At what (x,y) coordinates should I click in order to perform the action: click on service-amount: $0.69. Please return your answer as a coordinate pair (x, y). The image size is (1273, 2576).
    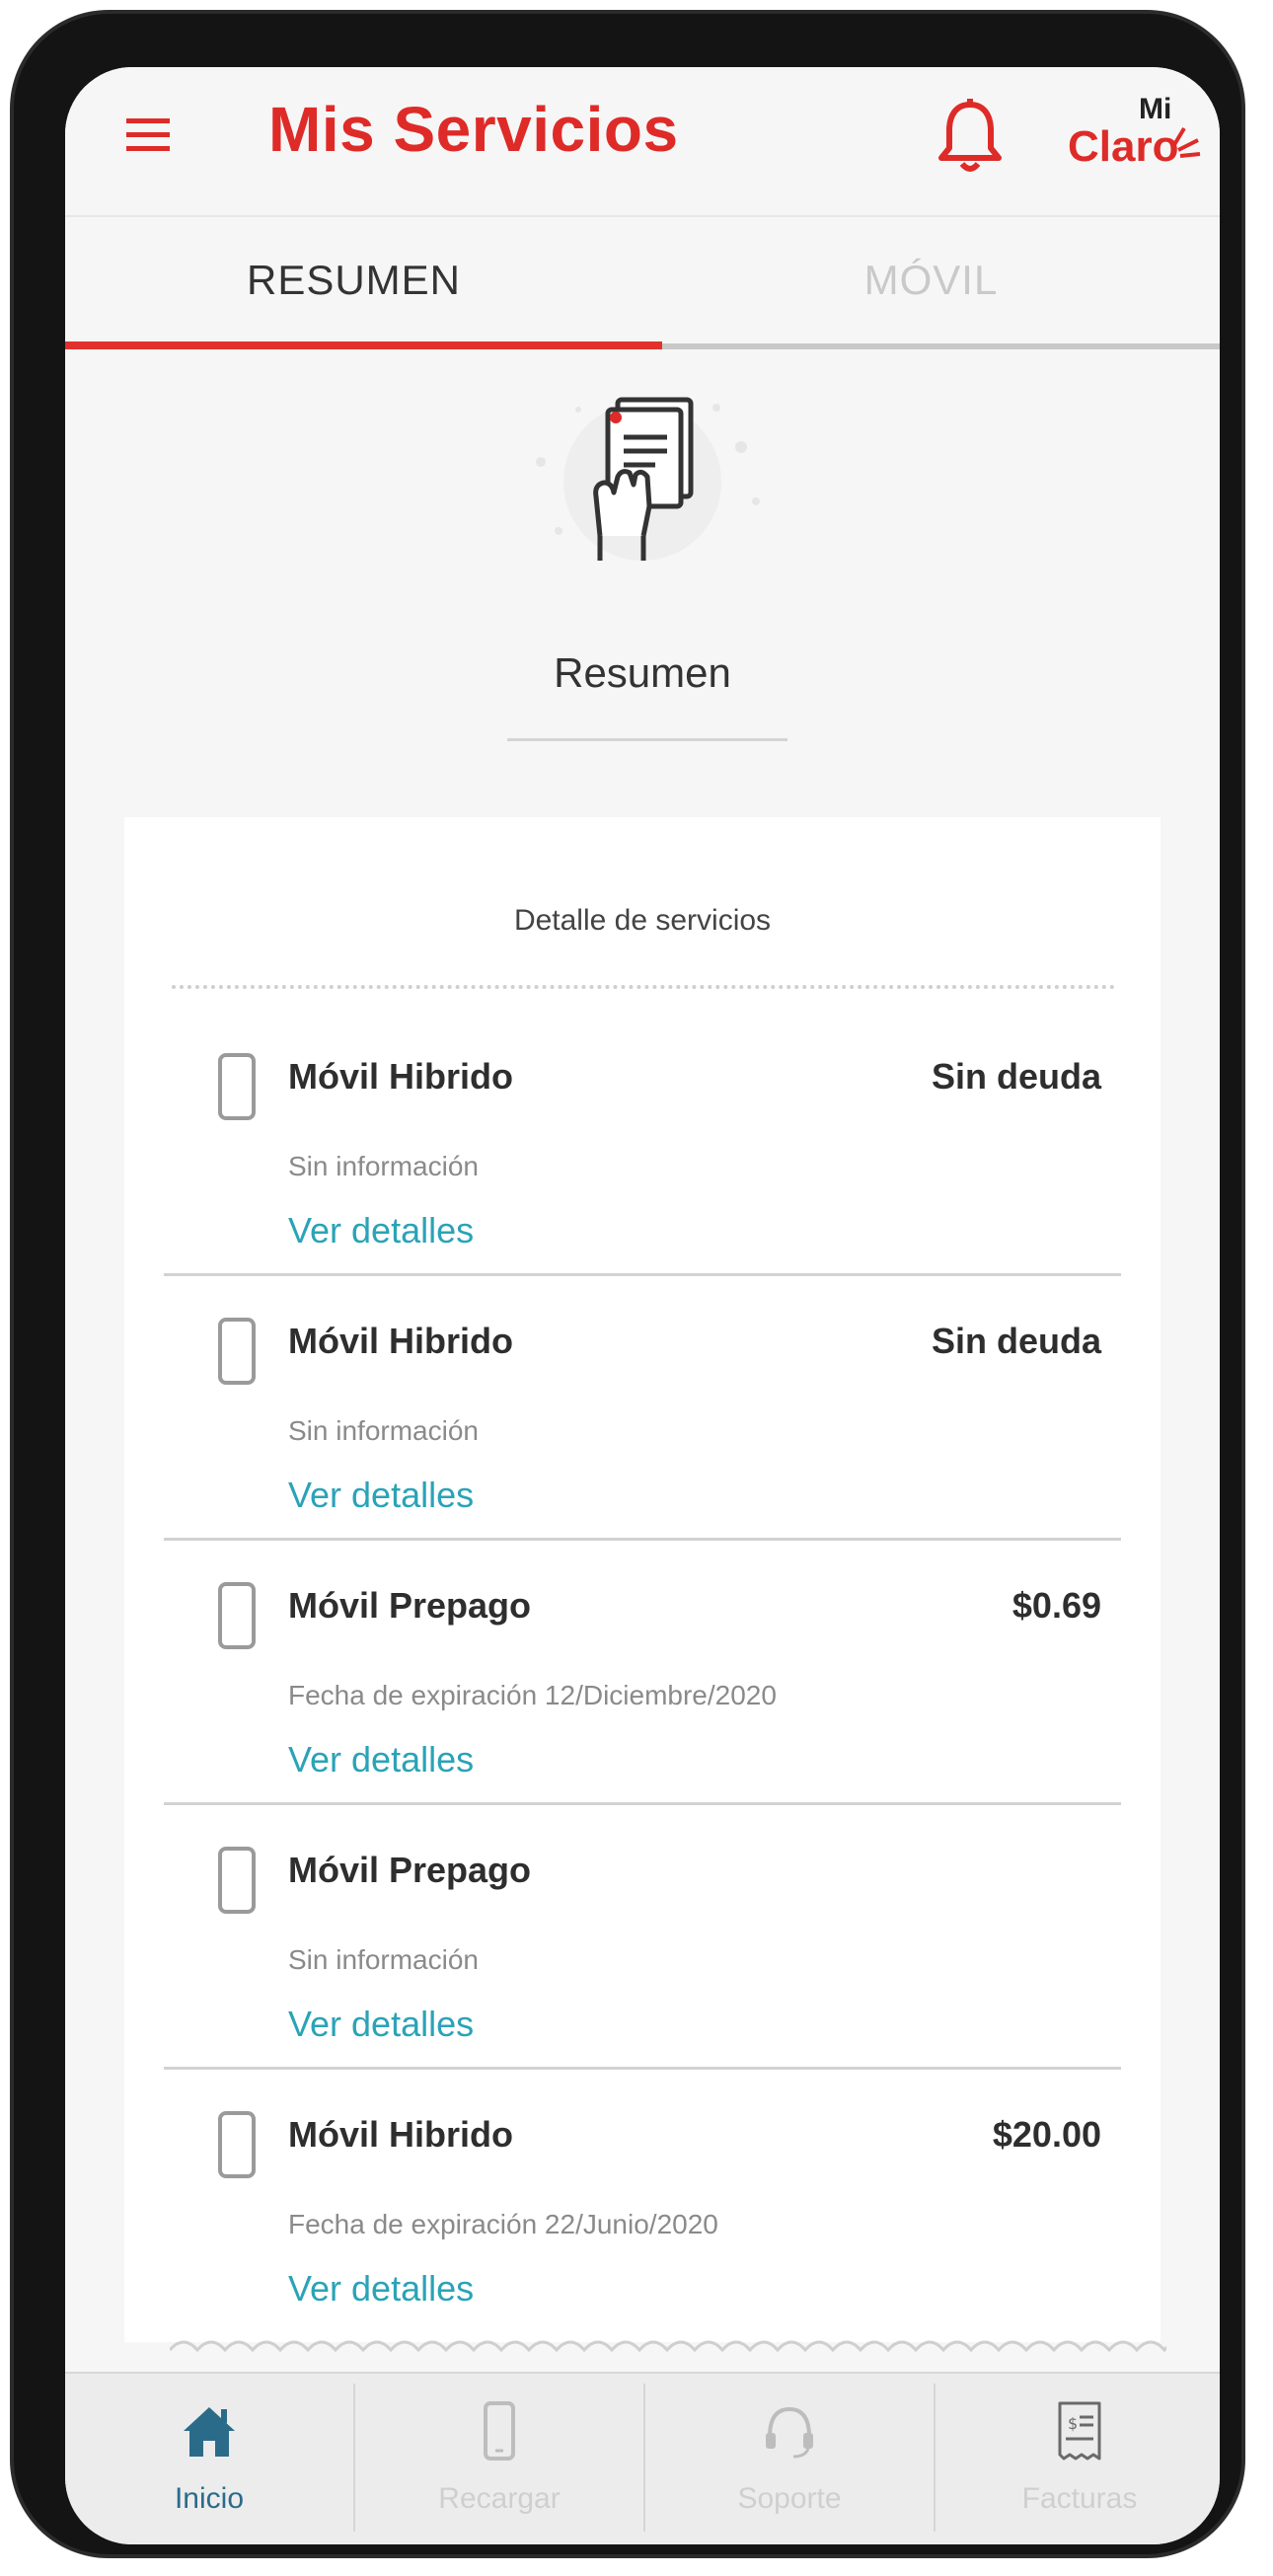
    Looking at the image, I should click on (1056, 1606).